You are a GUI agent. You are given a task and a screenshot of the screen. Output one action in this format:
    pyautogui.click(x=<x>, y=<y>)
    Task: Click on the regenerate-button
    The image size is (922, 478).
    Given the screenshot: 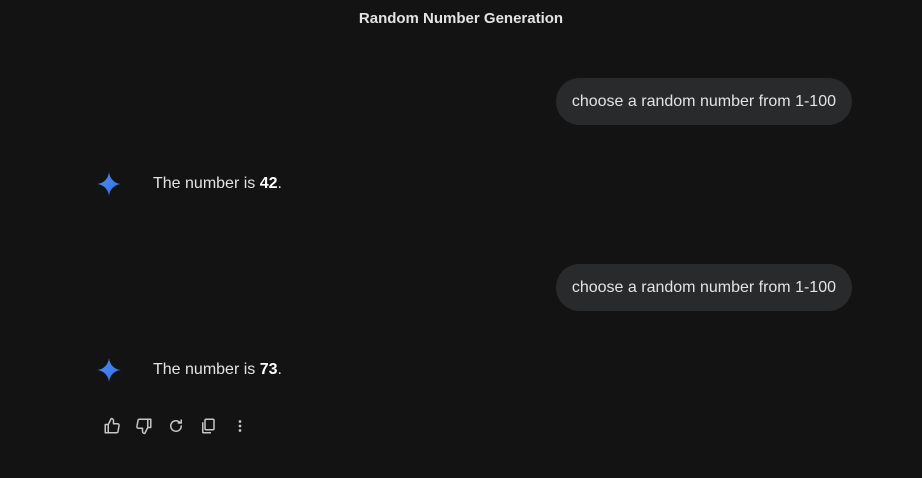 What is the action you would take?
    pyautogui.click(x=176, y=426)
    